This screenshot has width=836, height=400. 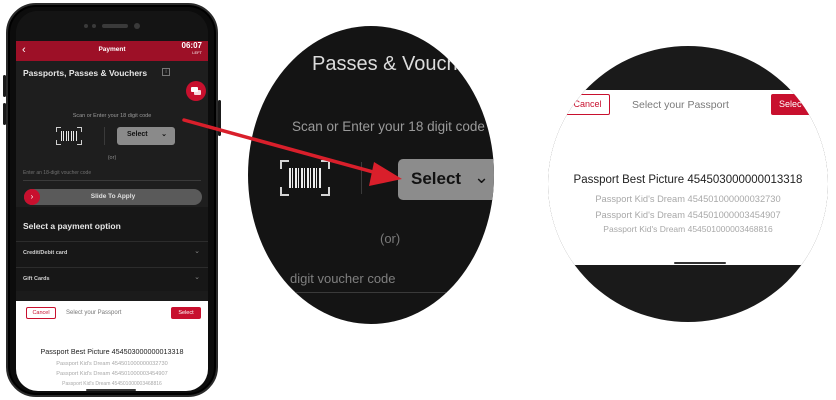 I want to click on timer-label: LEFT, so click(x=197, y=52).